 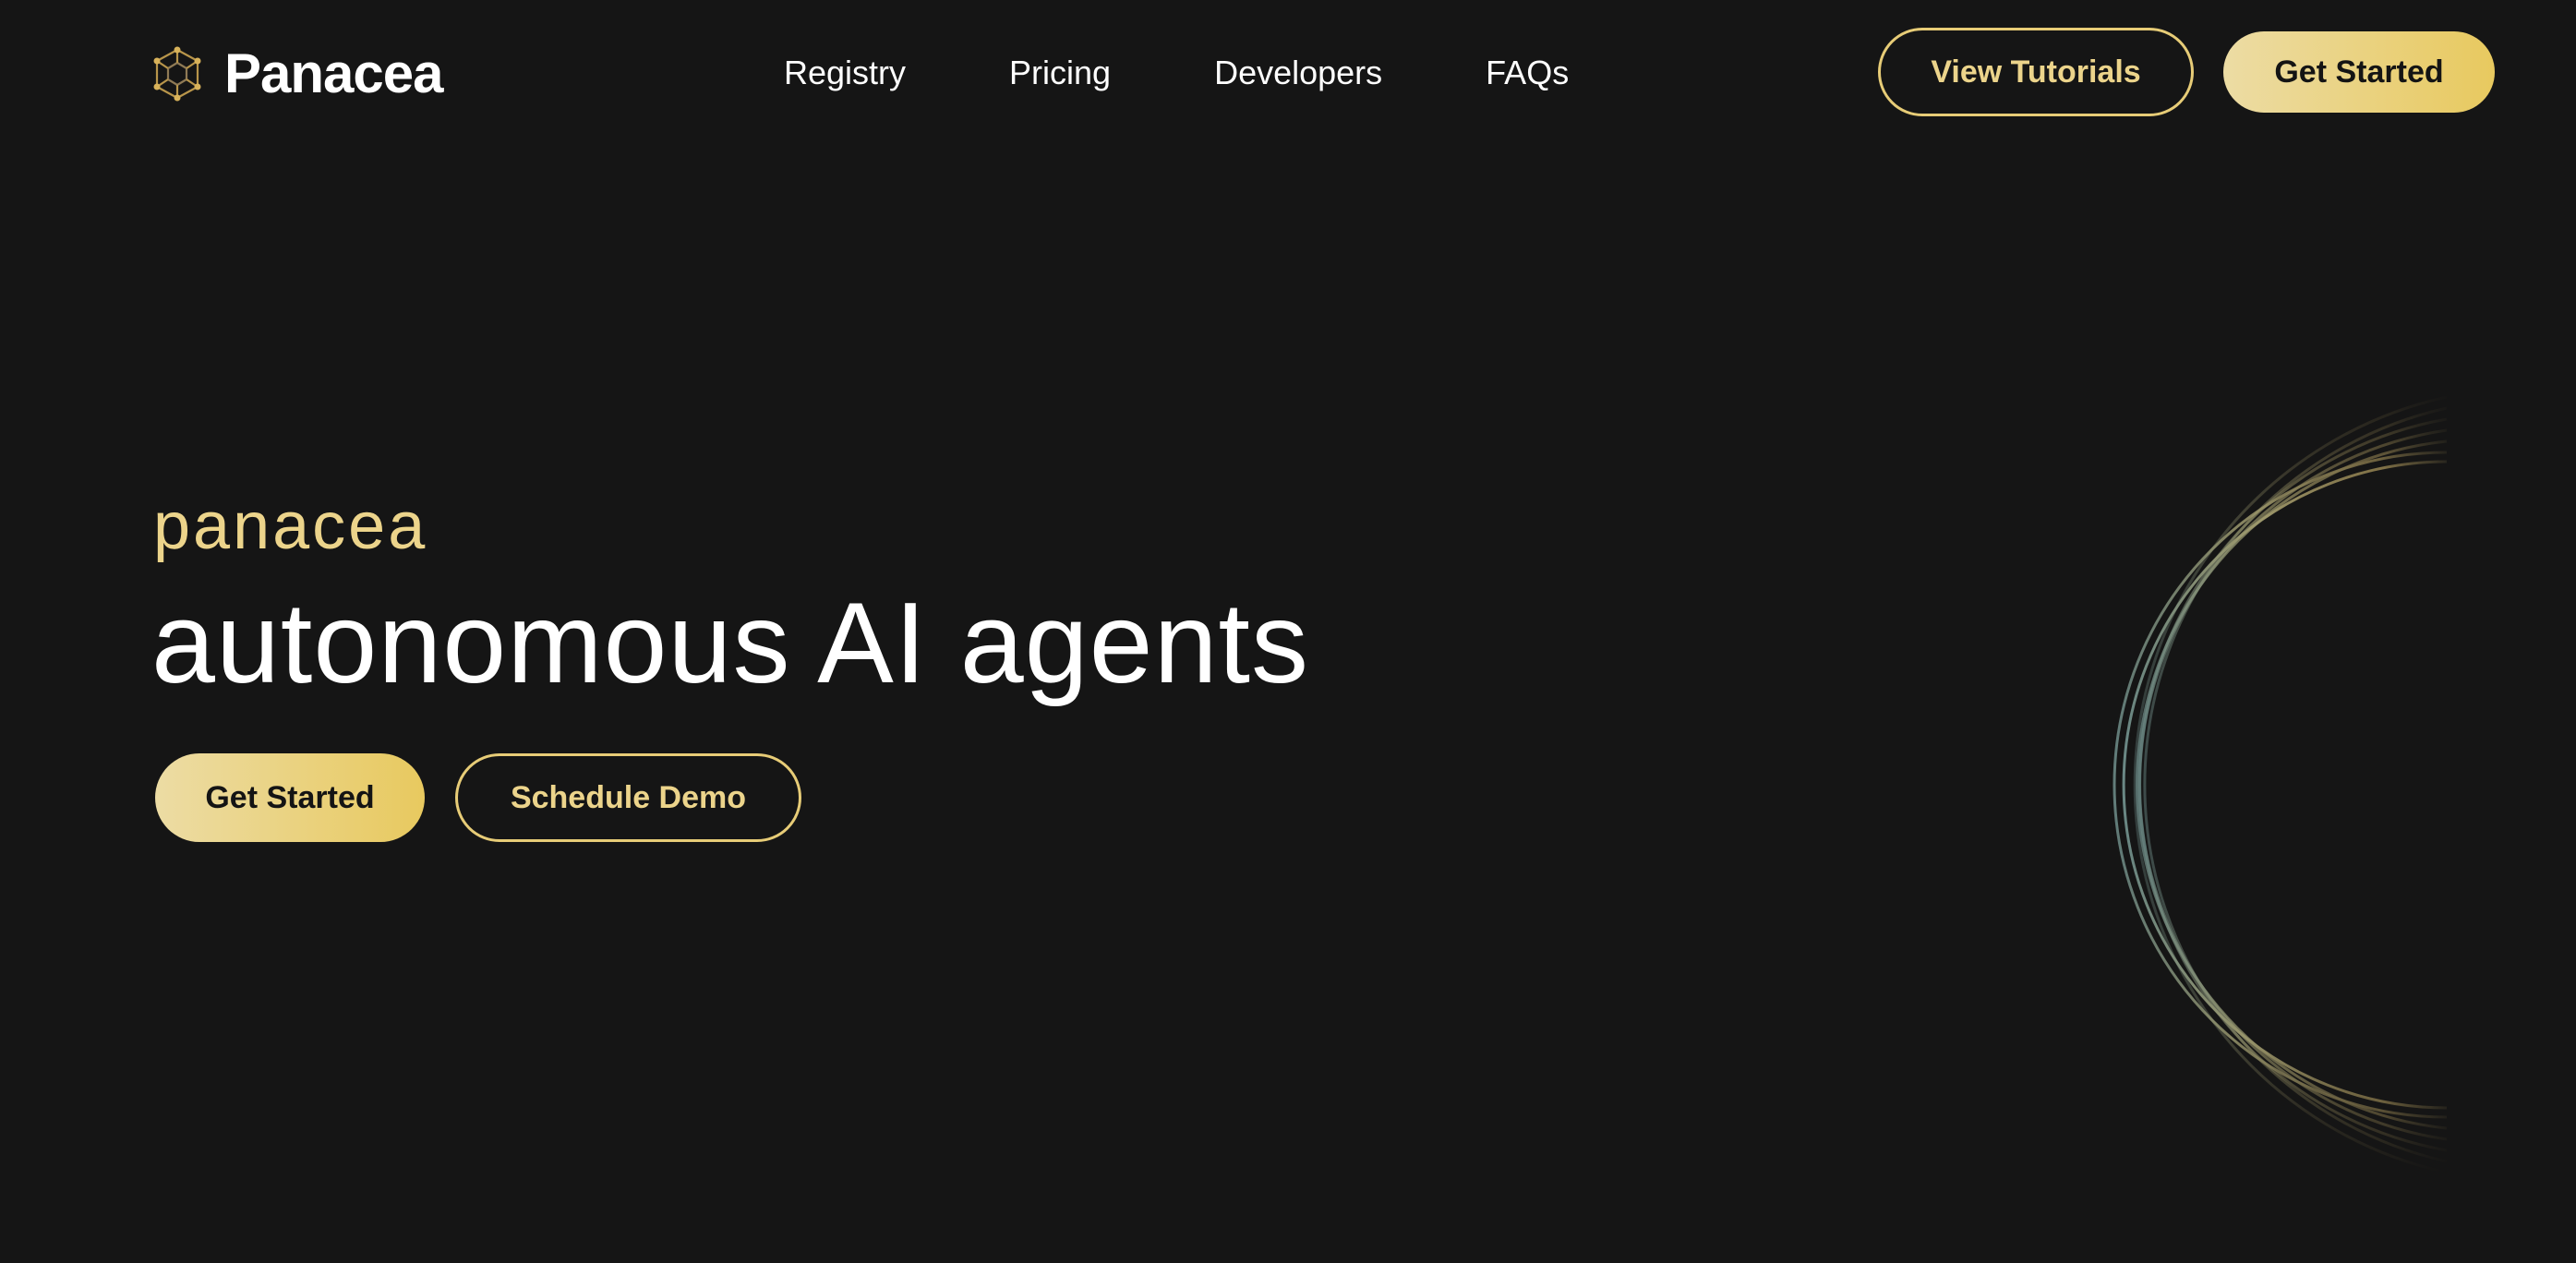 I want to click on brand-link: Panacea, so click(x=298, y=74).